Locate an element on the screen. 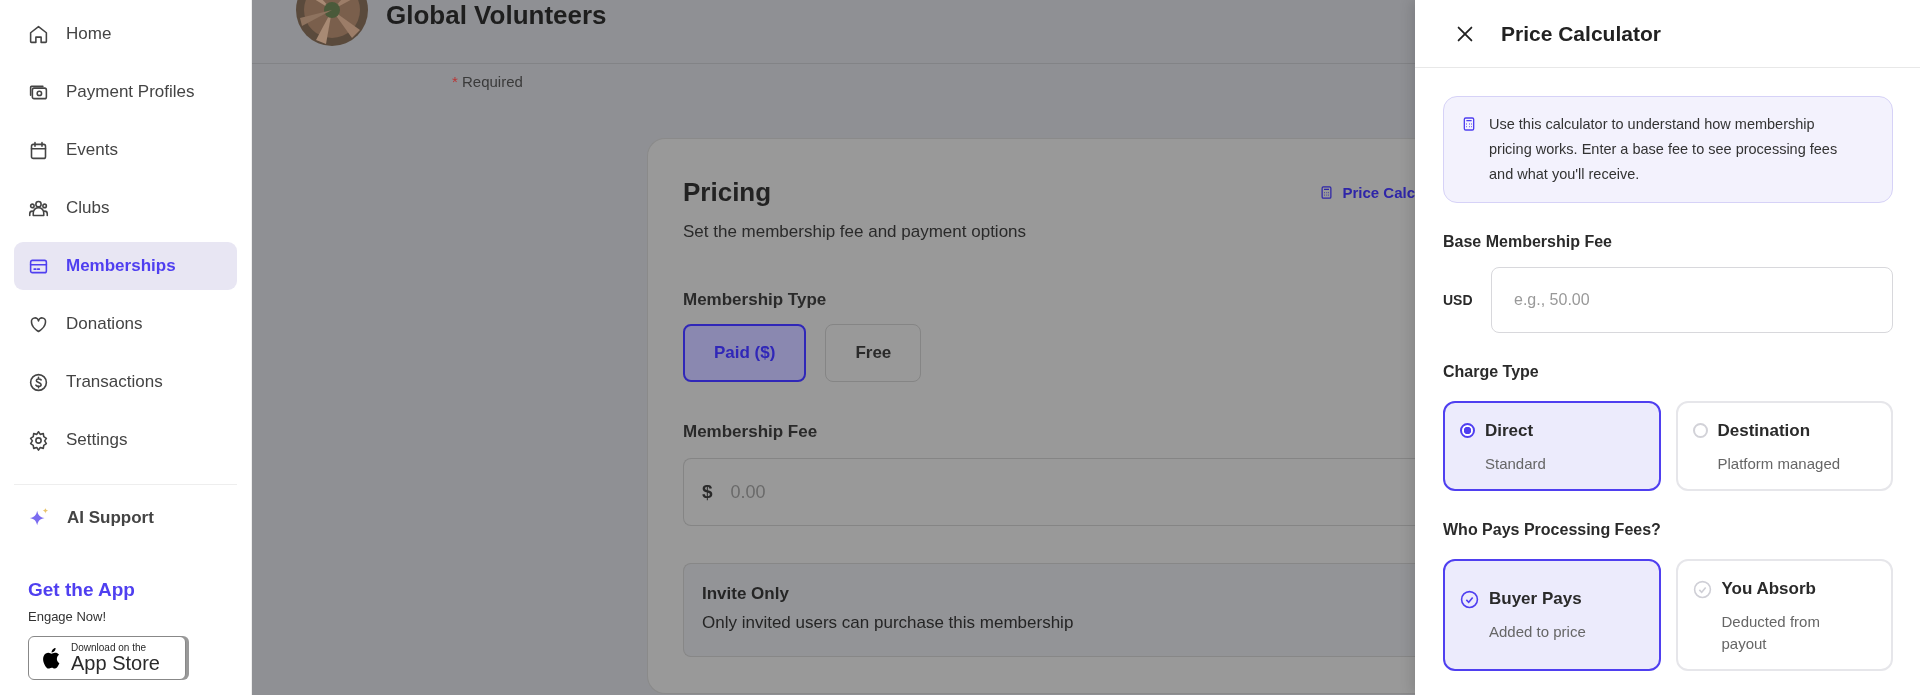  currency-symbol: $ is located at coordinates (707, 492).